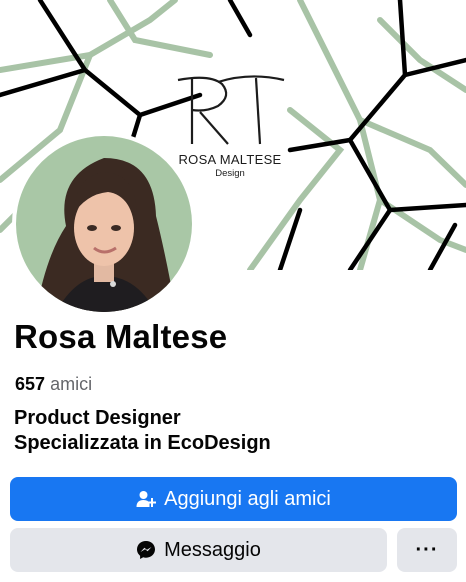 The height and width of the screenshot is (582, 466). I want to click on friends-count: 657 amici, so click(53, 384).